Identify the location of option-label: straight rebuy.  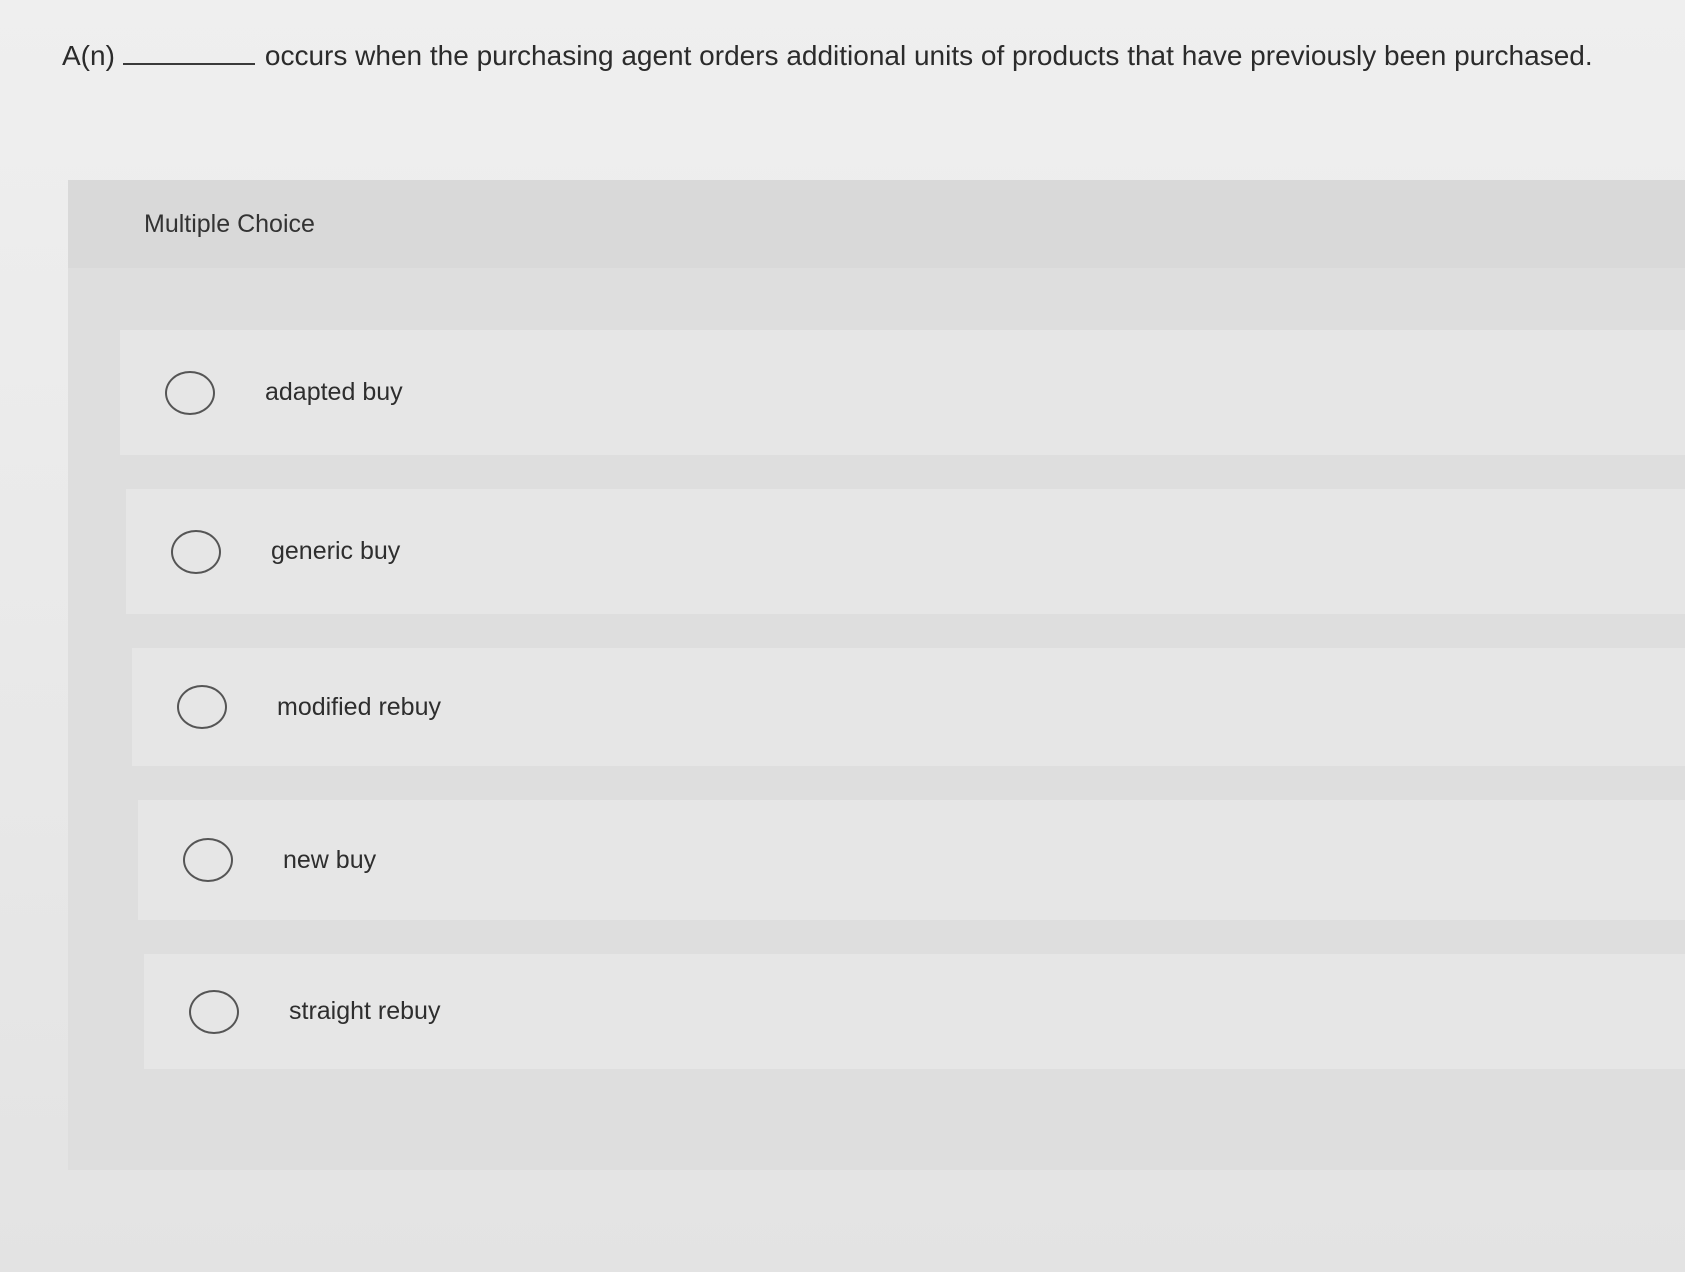
(365, 1011).